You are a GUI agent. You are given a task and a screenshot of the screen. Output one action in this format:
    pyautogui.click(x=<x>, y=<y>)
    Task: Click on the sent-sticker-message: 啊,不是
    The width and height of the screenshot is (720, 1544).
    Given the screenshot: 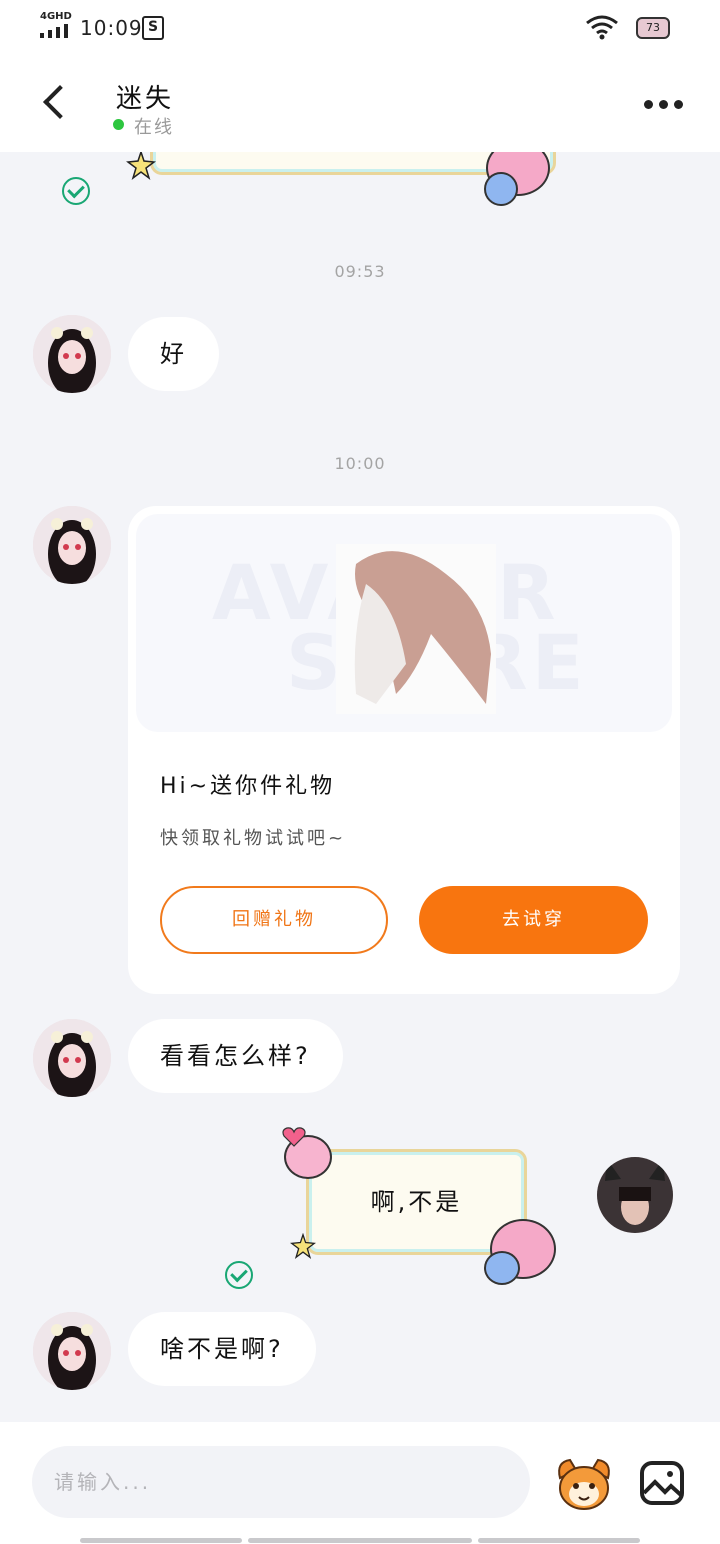 What is the action you would take?
    pyautogui.click(x=421, y=1207)
    